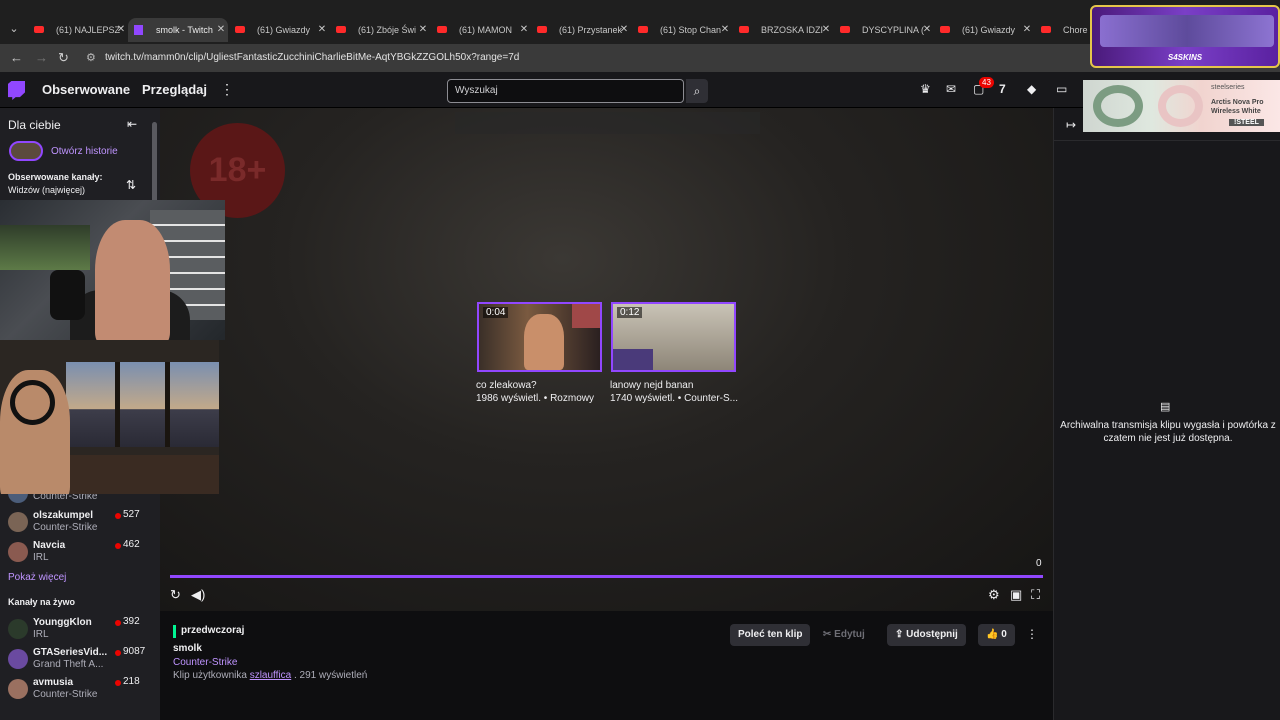 This screenshot has width=1280, height=720. Describe the element at coordinates (63, 58) in the screenshot. I see `reload-icon: ↻` at that location.